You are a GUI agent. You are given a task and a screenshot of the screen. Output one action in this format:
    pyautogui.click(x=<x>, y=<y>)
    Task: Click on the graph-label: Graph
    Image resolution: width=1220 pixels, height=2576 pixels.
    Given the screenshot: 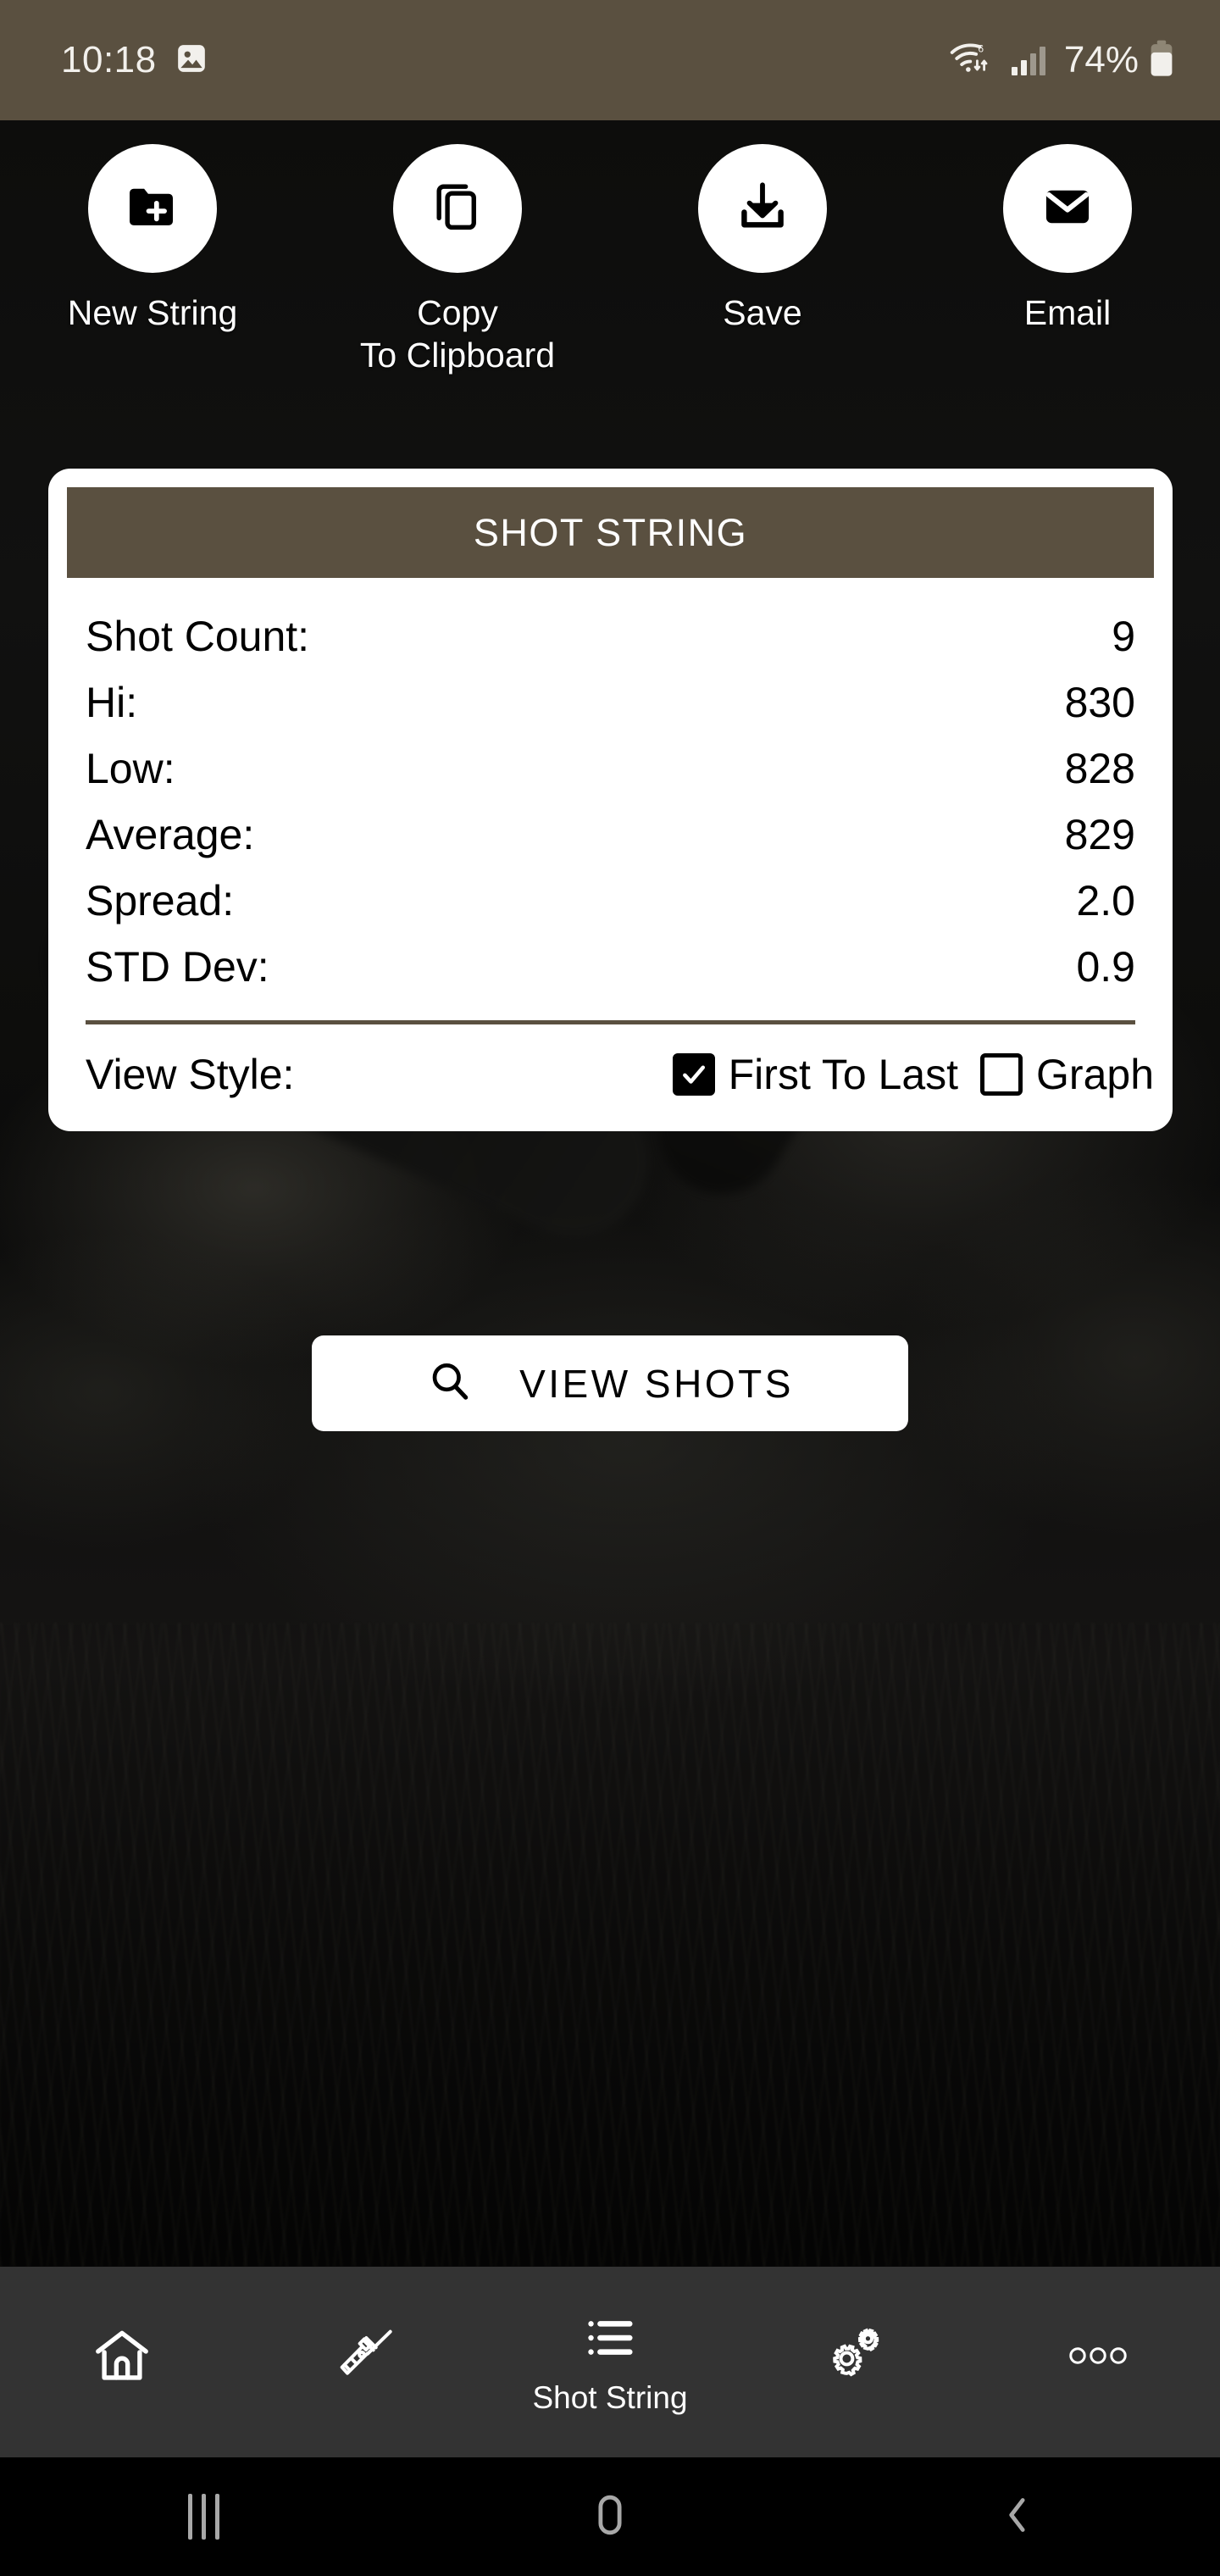 What is the action you would take?
    pyautogui.click(x=1095, y=1074)
    